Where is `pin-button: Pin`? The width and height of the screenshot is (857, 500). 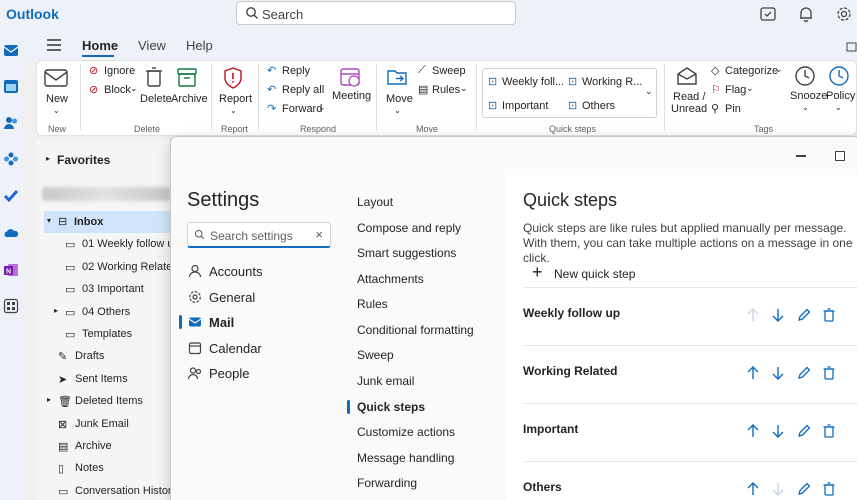
pin-button: Pin is located at coordinates (733, 109).